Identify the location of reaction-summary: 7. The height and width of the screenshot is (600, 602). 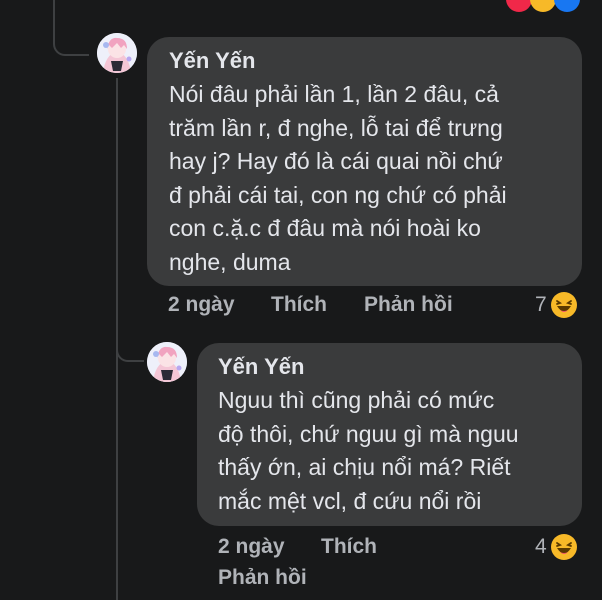
(556, 305).